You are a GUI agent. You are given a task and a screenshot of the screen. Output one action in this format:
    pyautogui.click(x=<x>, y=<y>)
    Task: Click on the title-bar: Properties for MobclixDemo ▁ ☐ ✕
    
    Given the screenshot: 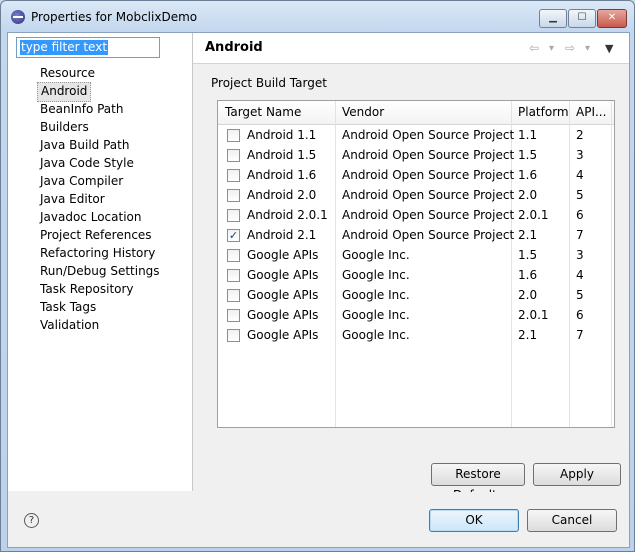 What is the action you would take?
    pyautogui.click(x=317, y=16)
    